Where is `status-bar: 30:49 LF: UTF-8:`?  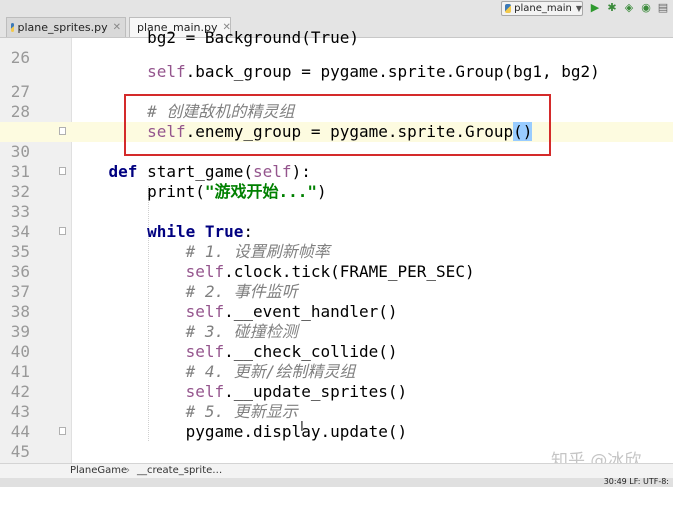
status-bar: 30:49 LF: UTF-8: is located at coordinates (336, 482).